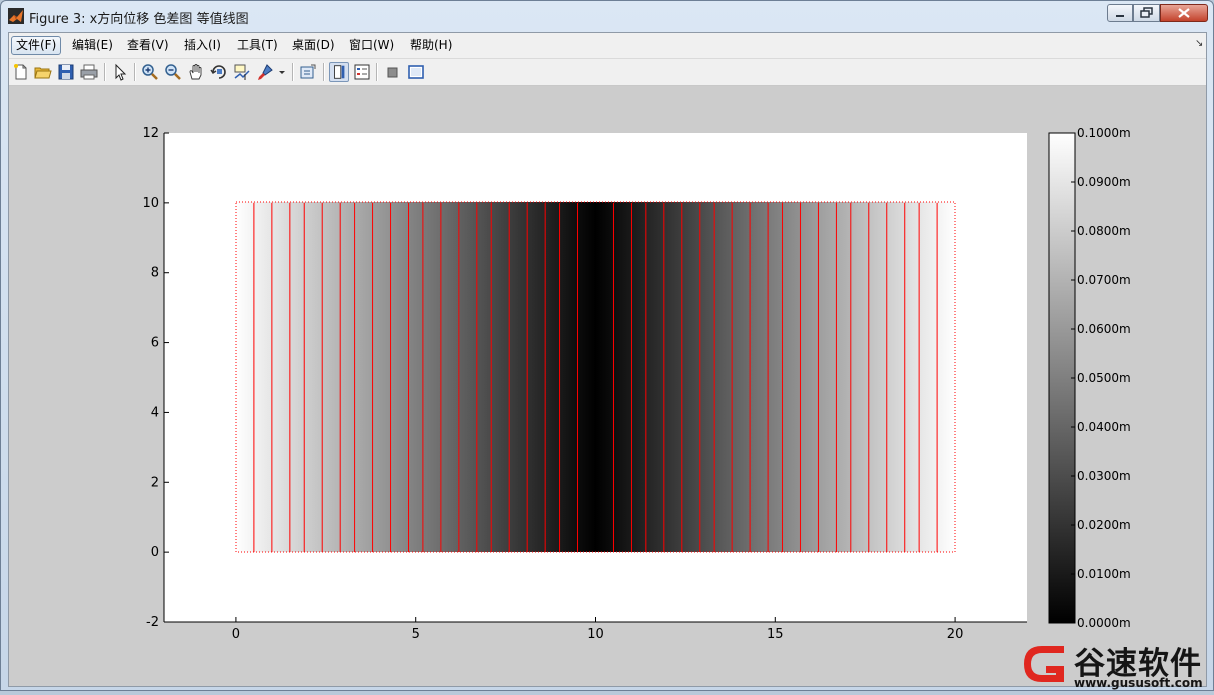  What do you see at coordinates (155, 482) in the screenshot?
I see `y-tick-label: 2` at bounding box center [155, 482].